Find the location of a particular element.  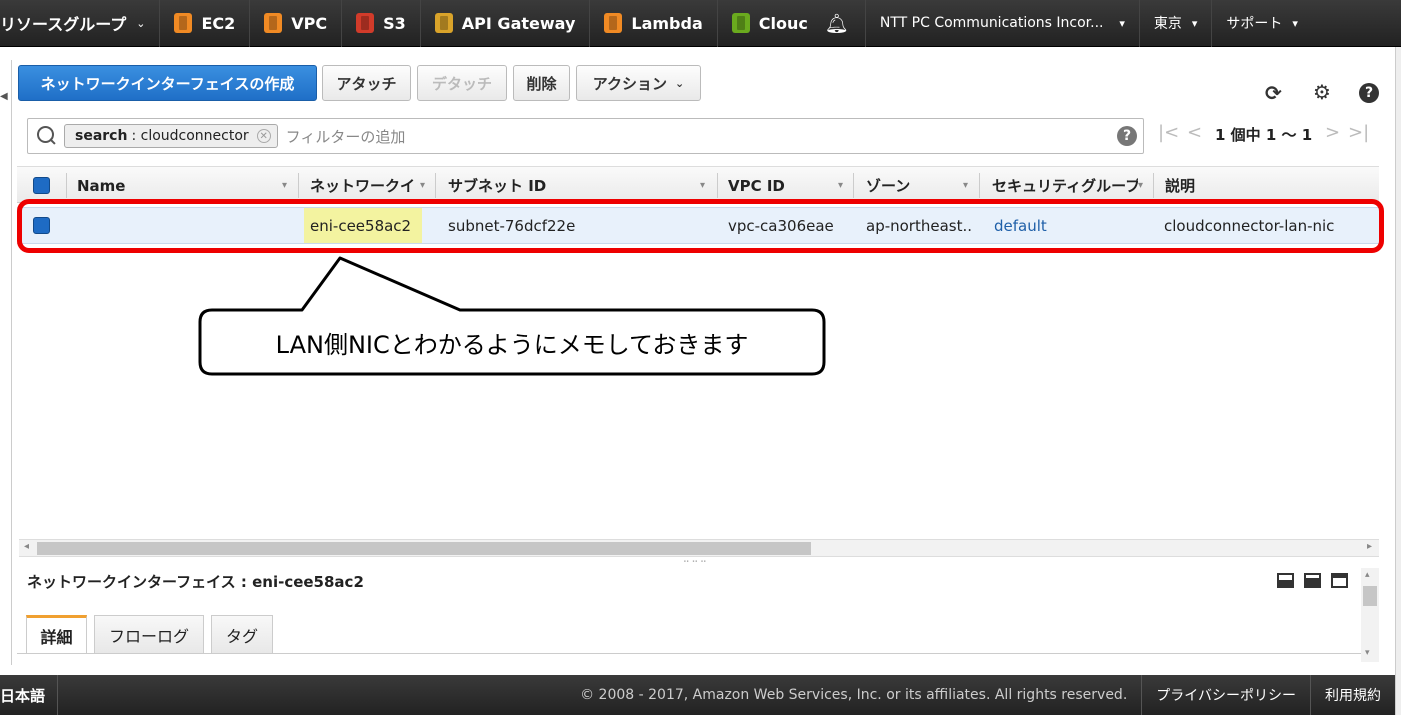

layout-top-icon is located at coordinates (1339, 580).